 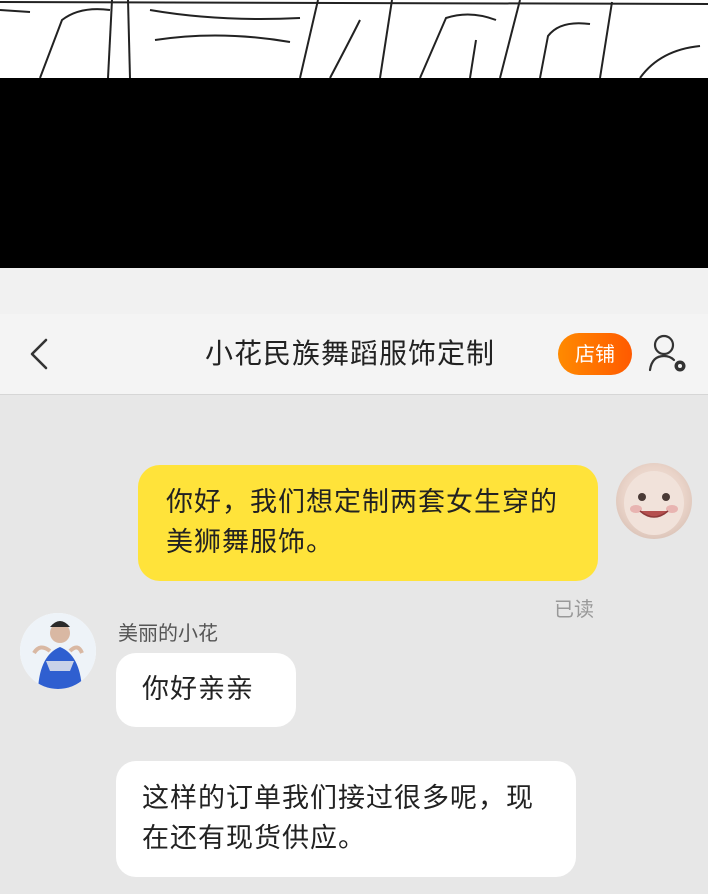 What do you see at coordinates (354, 39) in the screenshot?
I see `comic-illustration` at bounding box center [354, 39].